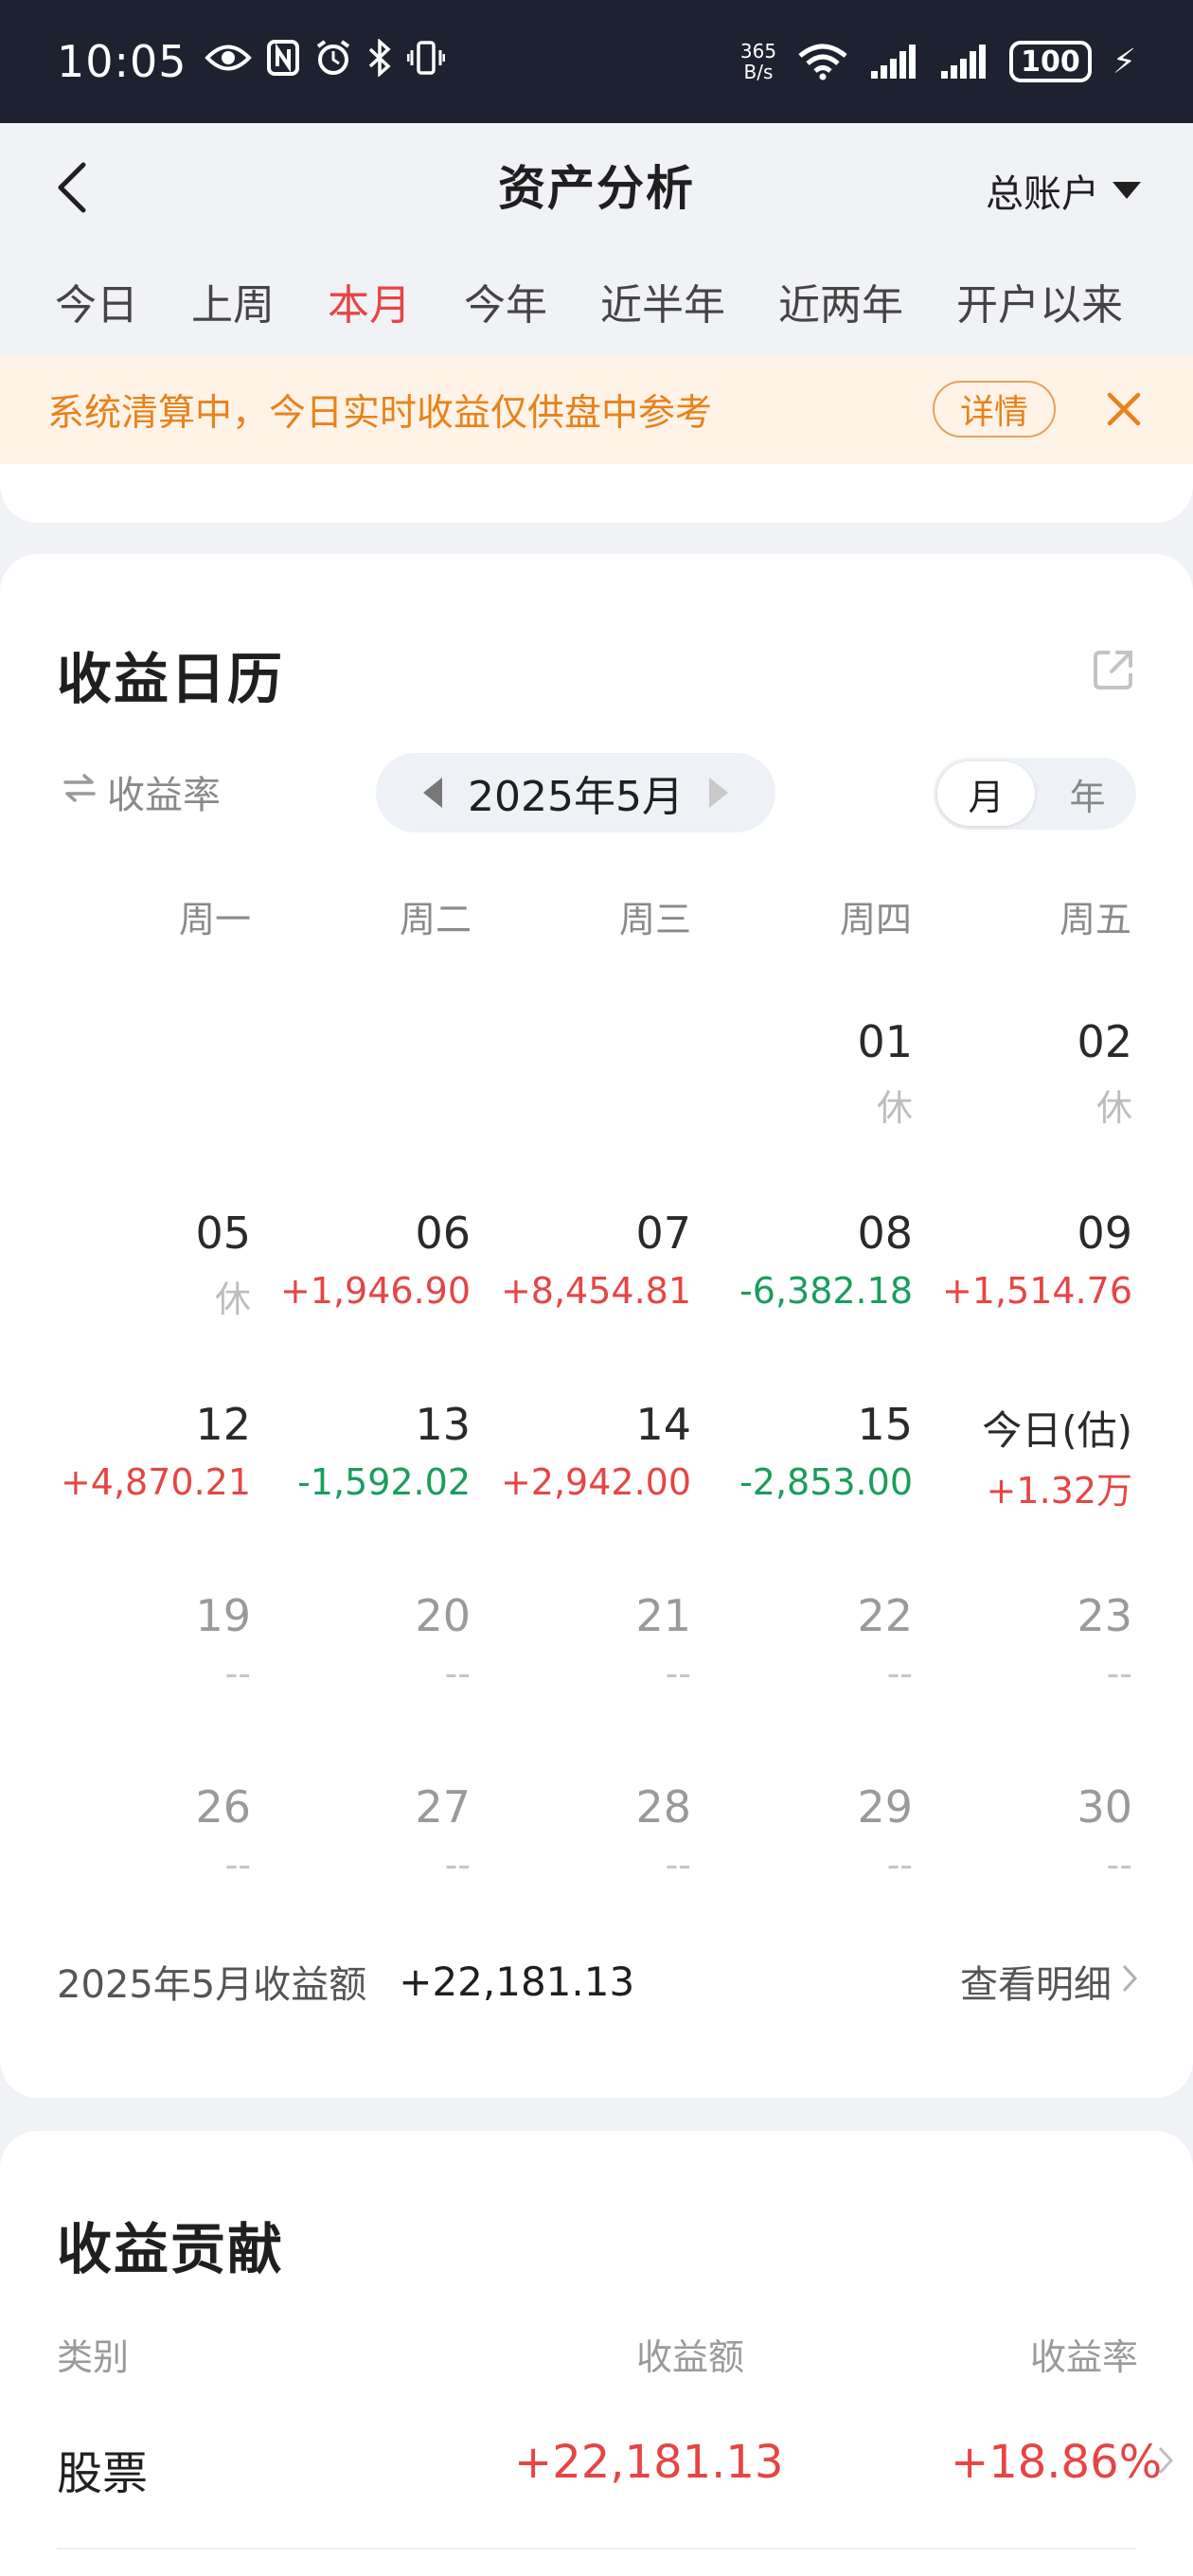  Describe the element at coordinates (72, 189) in the screenshot. I see `back-icon` at that location.